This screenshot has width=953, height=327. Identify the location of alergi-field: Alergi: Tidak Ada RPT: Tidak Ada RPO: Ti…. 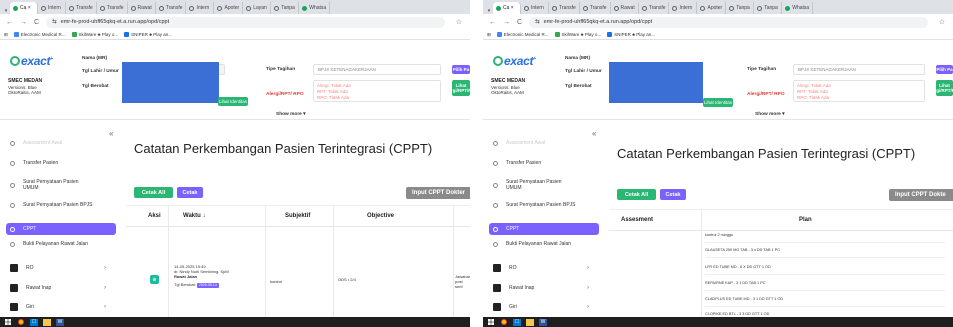
(377, 91).